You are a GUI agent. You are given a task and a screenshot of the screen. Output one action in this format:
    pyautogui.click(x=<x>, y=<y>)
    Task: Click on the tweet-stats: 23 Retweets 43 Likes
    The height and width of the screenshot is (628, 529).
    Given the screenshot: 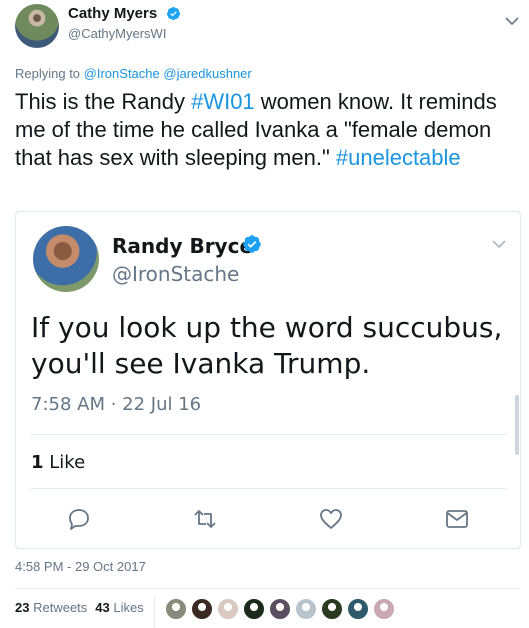 What is the action you would take?
    pyautogui.click(x=79, y=607)
    